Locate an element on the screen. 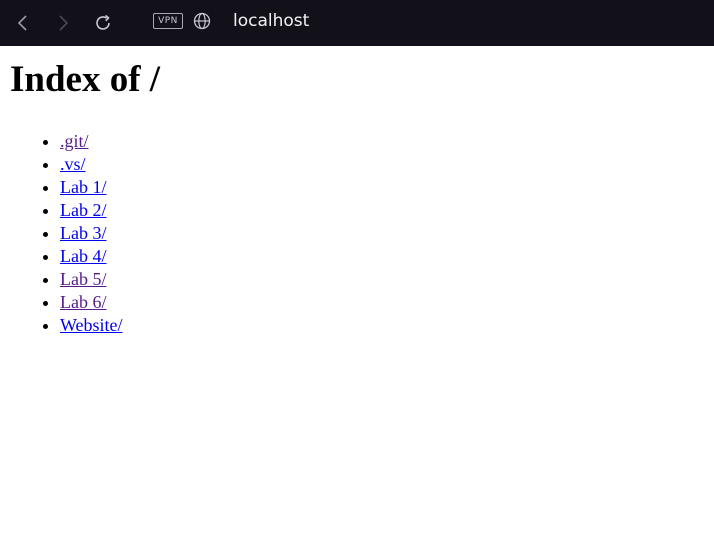 The image size is (714, 548). list-item: Lab 6/ is located at coordinates (91, 302).